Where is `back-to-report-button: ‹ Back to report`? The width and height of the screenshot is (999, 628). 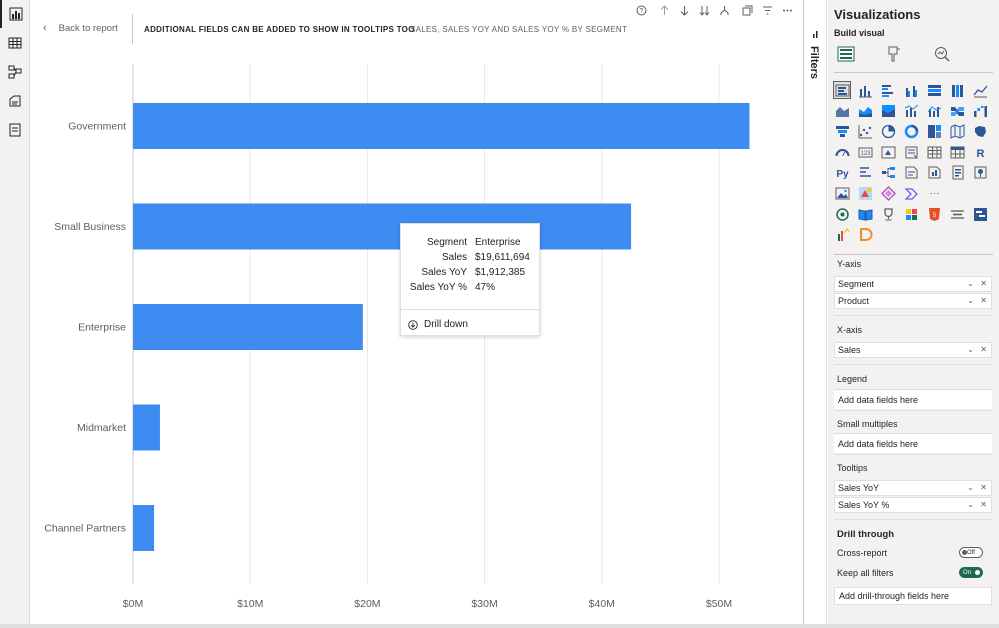 back-to-report-button: ‹ Back to report is located at coordinates (80, 28).